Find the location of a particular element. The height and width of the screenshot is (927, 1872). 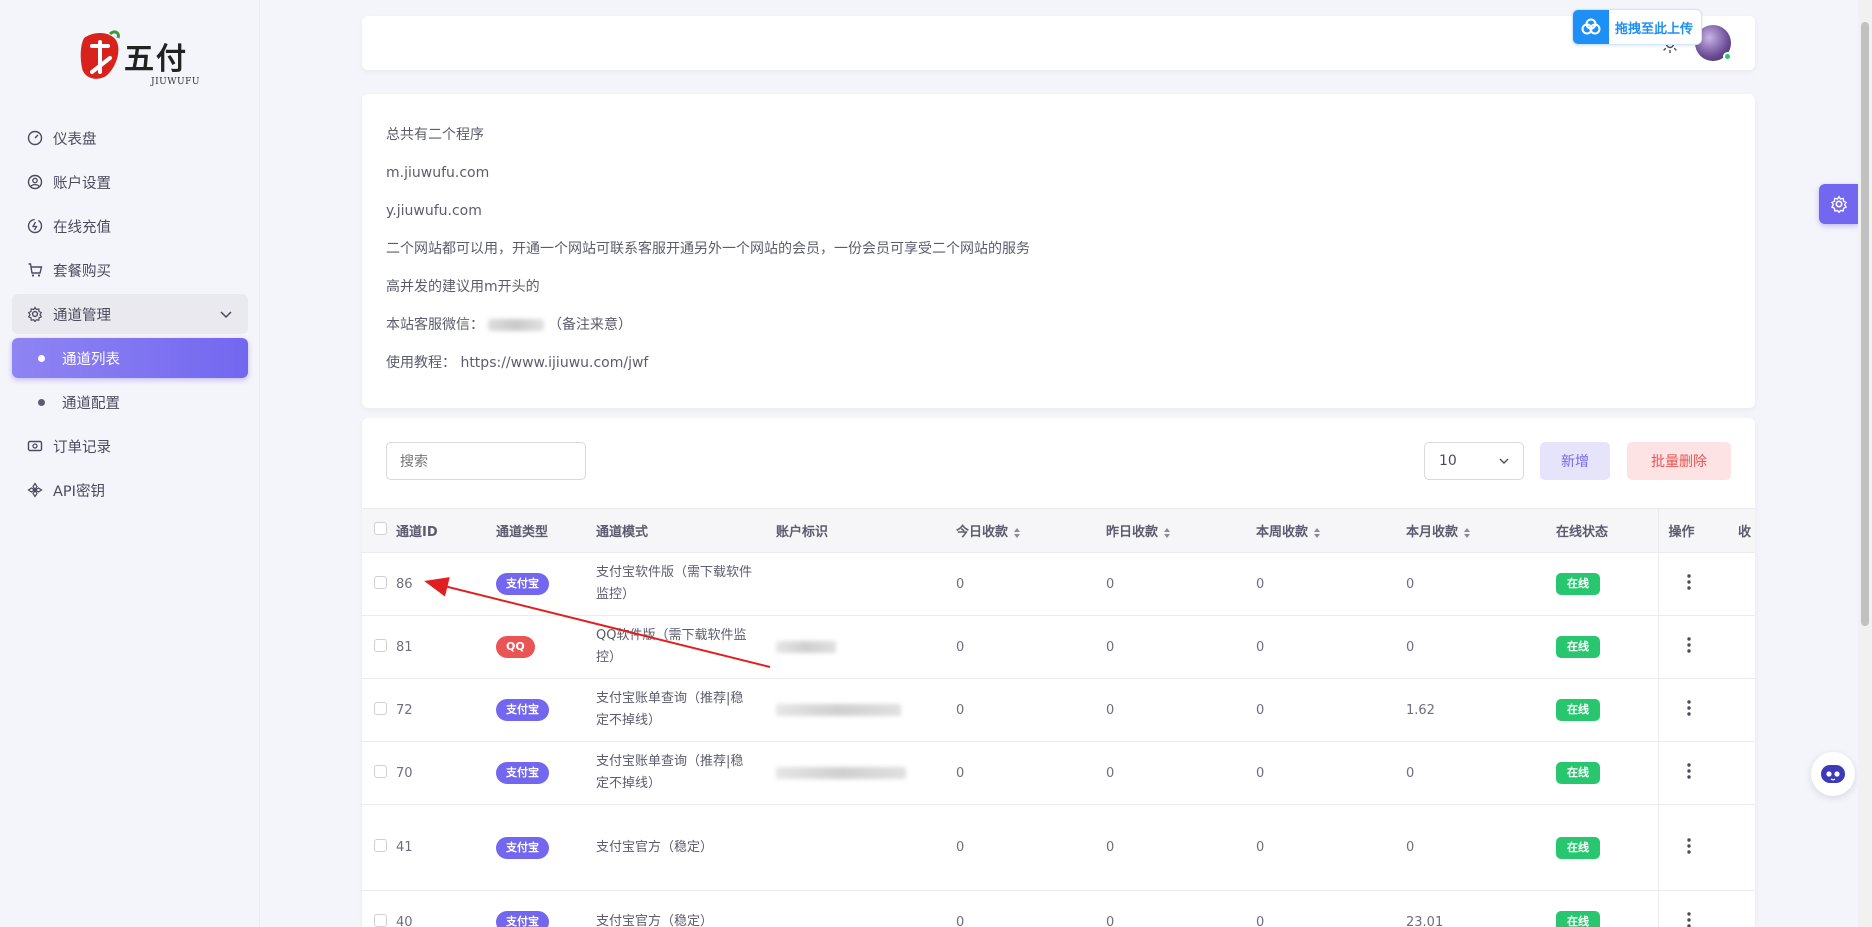

search-input is located at coordinates (486, 461).